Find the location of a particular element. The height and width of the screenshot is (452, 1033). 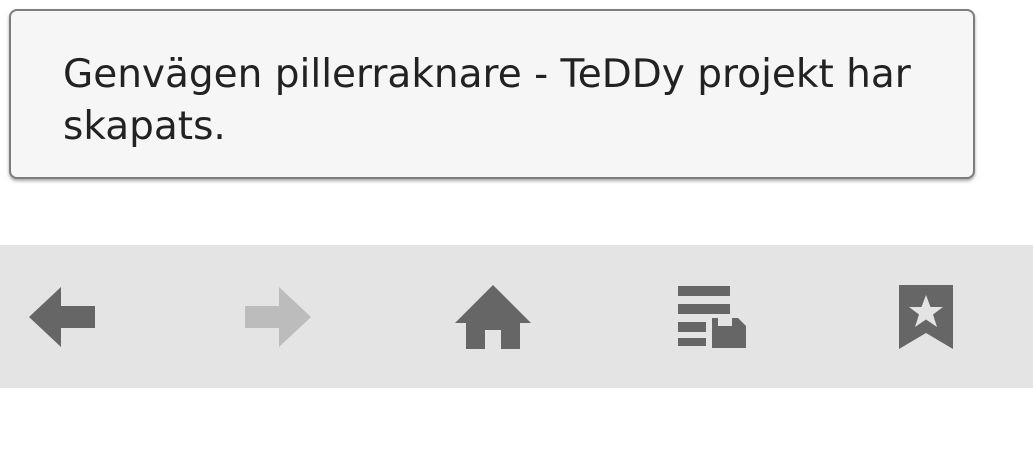

bookmarks-button is located at coordinates (926, 316).